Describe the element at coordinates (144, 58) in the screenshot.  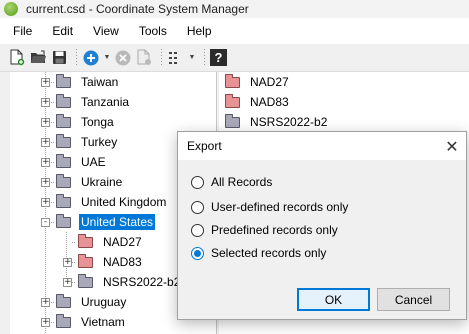
I see `copy-record-icon` at that location.